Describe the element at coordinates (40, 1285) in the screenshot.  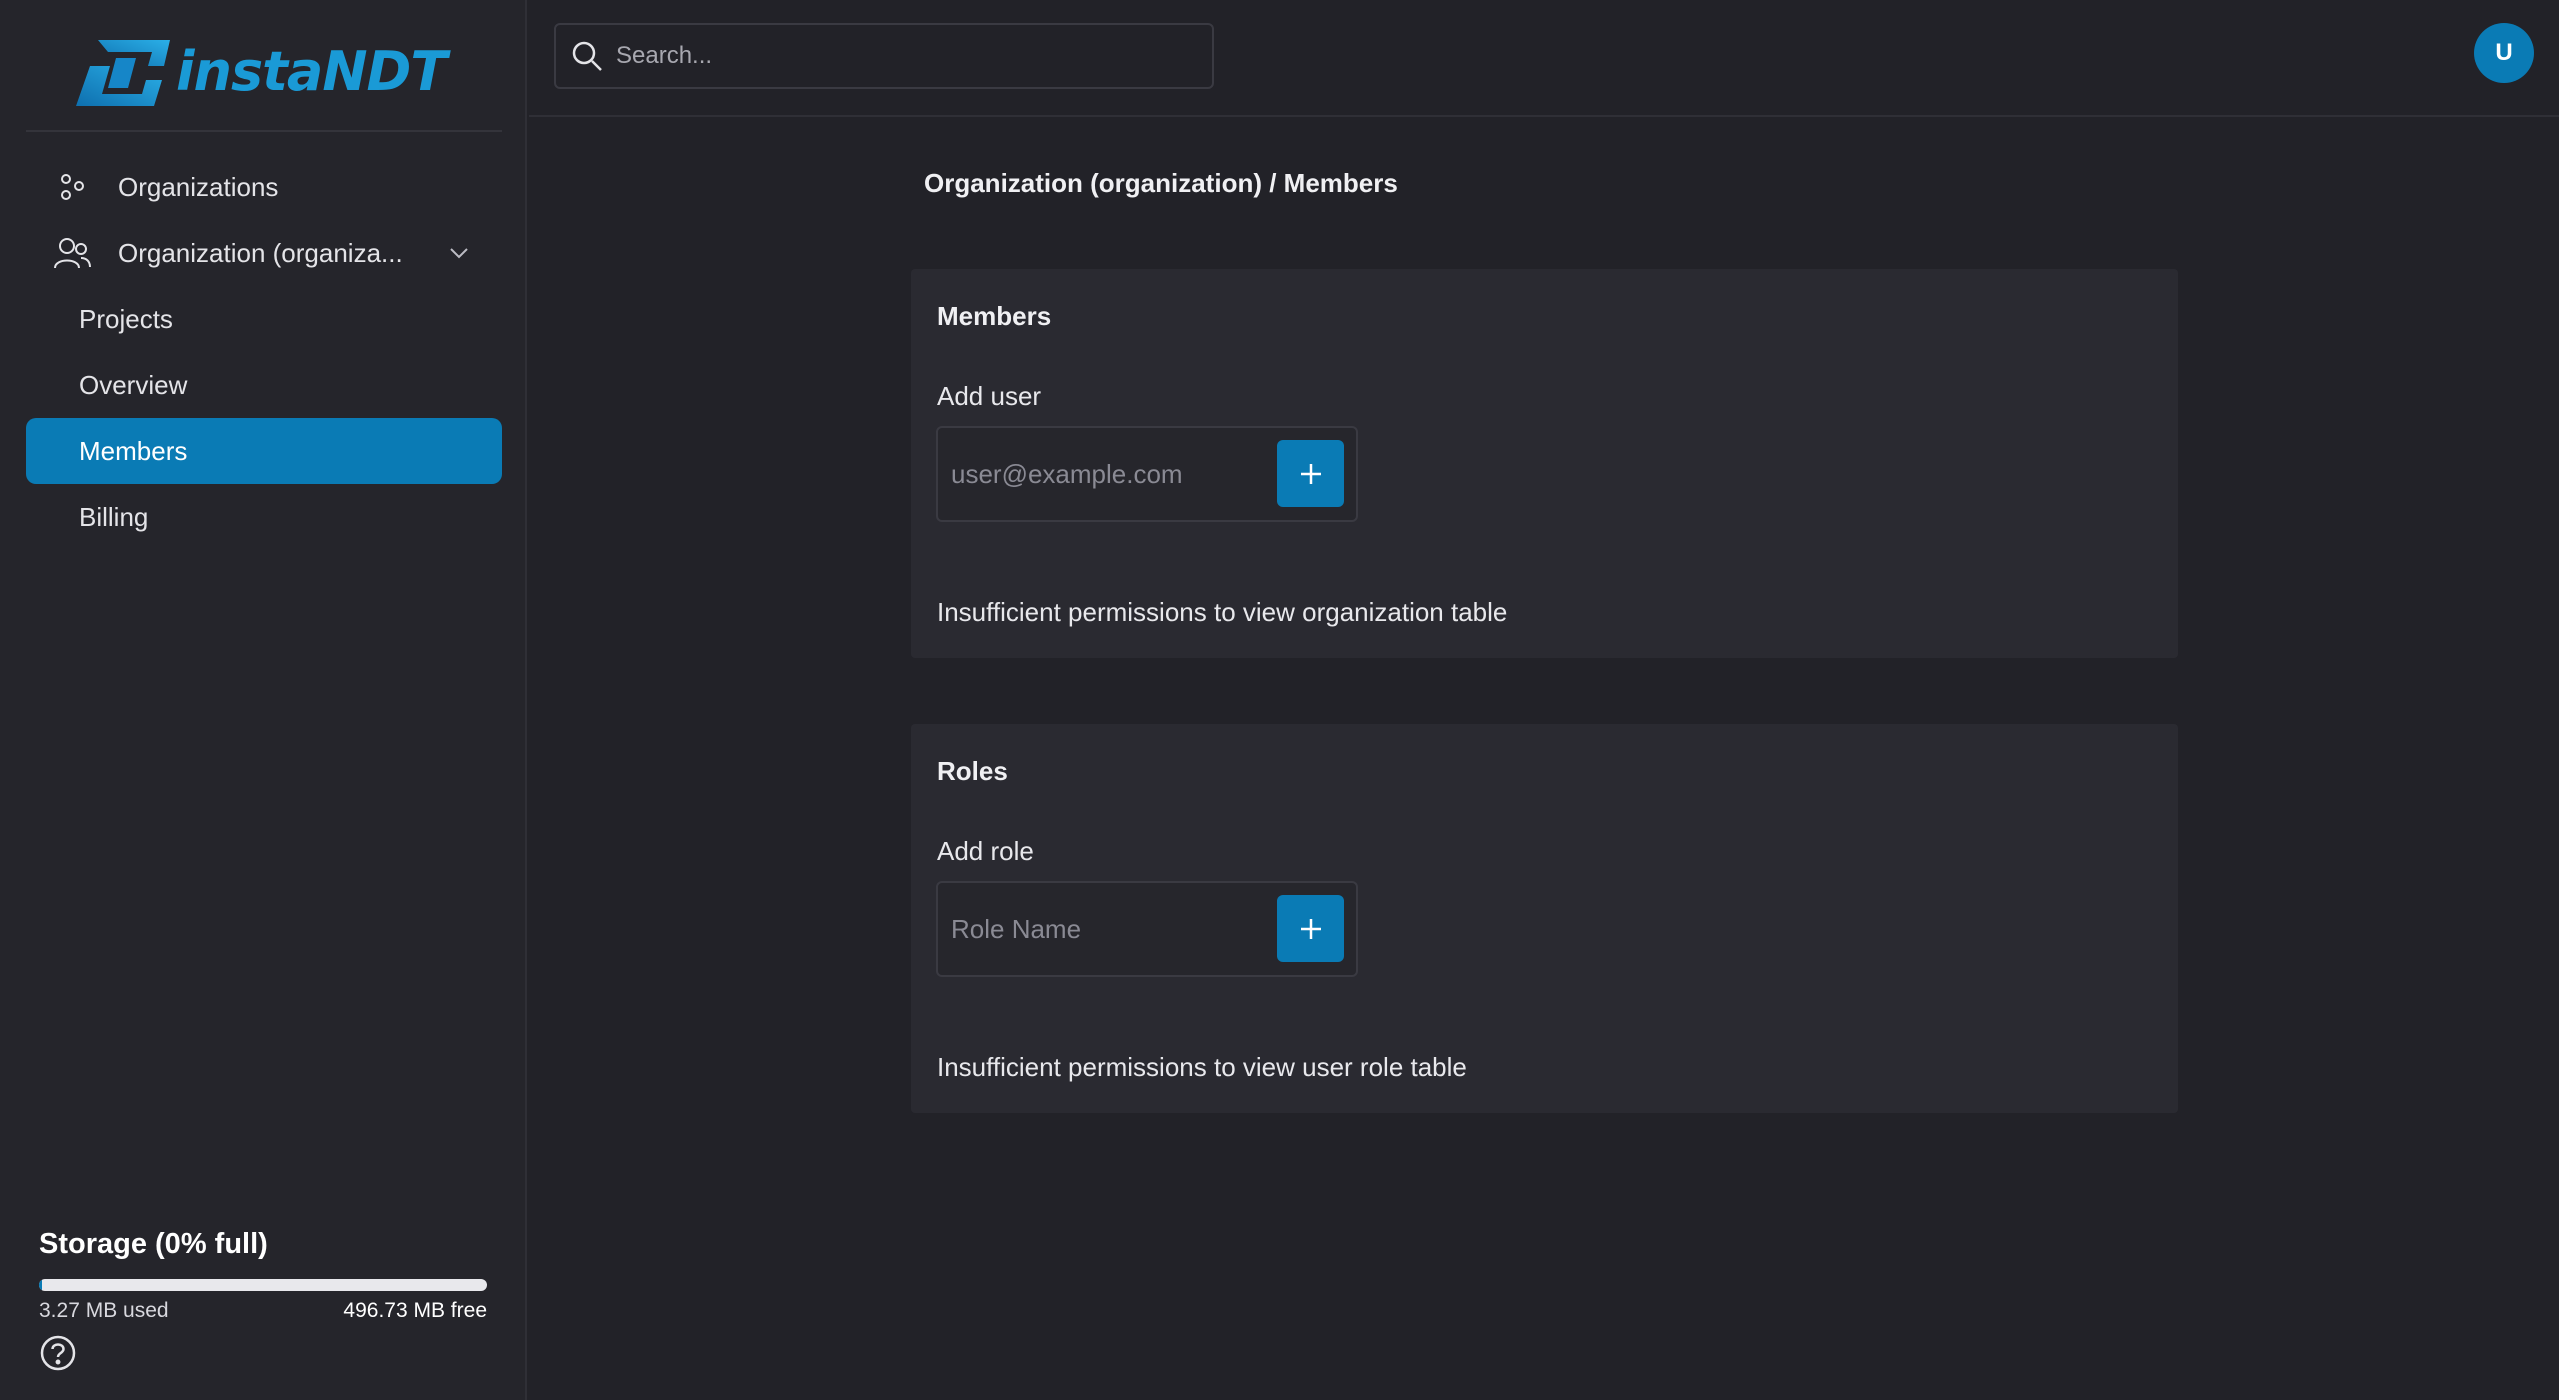
I see `storage-progress-fill` at that location.